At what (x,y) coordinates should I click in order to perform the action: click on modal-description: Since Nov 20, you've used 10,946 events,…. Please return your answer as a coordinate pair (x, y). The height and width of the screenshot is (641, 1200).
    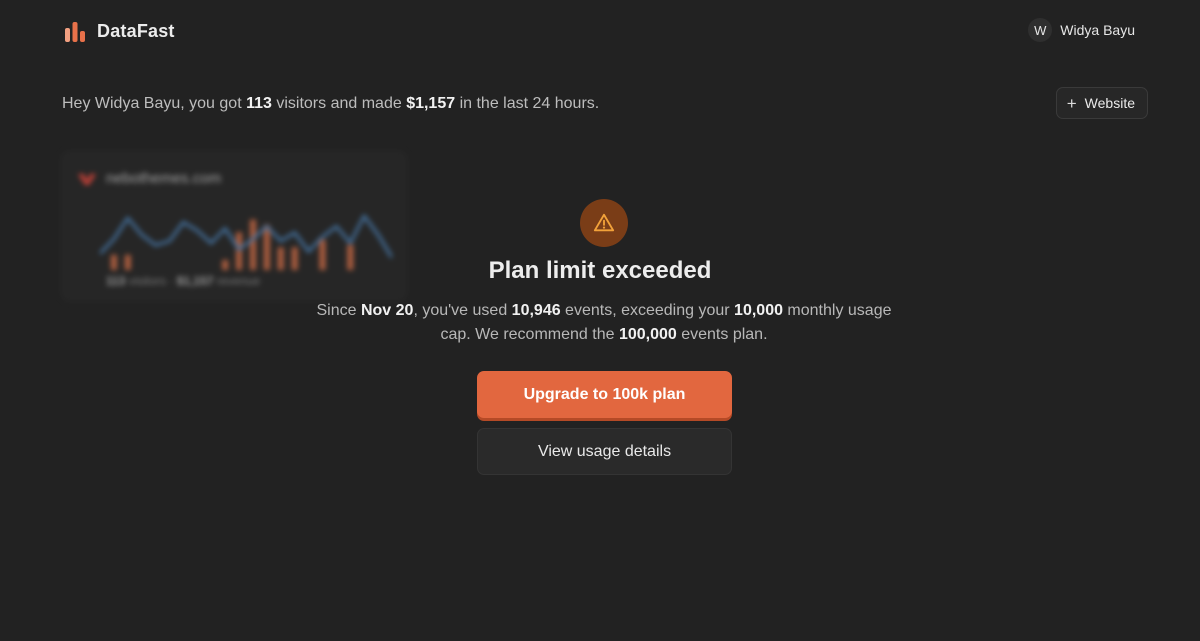
    Looking at the image, I should click on (604, 323).